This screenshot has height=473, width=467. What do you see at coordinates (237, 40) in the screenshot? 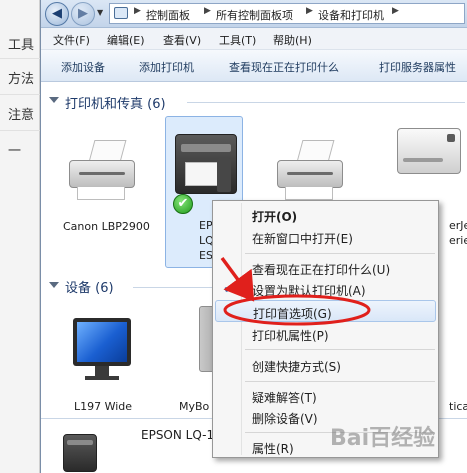
I see `menu-tools: 工具(T)` at bounding box center [237, 40].